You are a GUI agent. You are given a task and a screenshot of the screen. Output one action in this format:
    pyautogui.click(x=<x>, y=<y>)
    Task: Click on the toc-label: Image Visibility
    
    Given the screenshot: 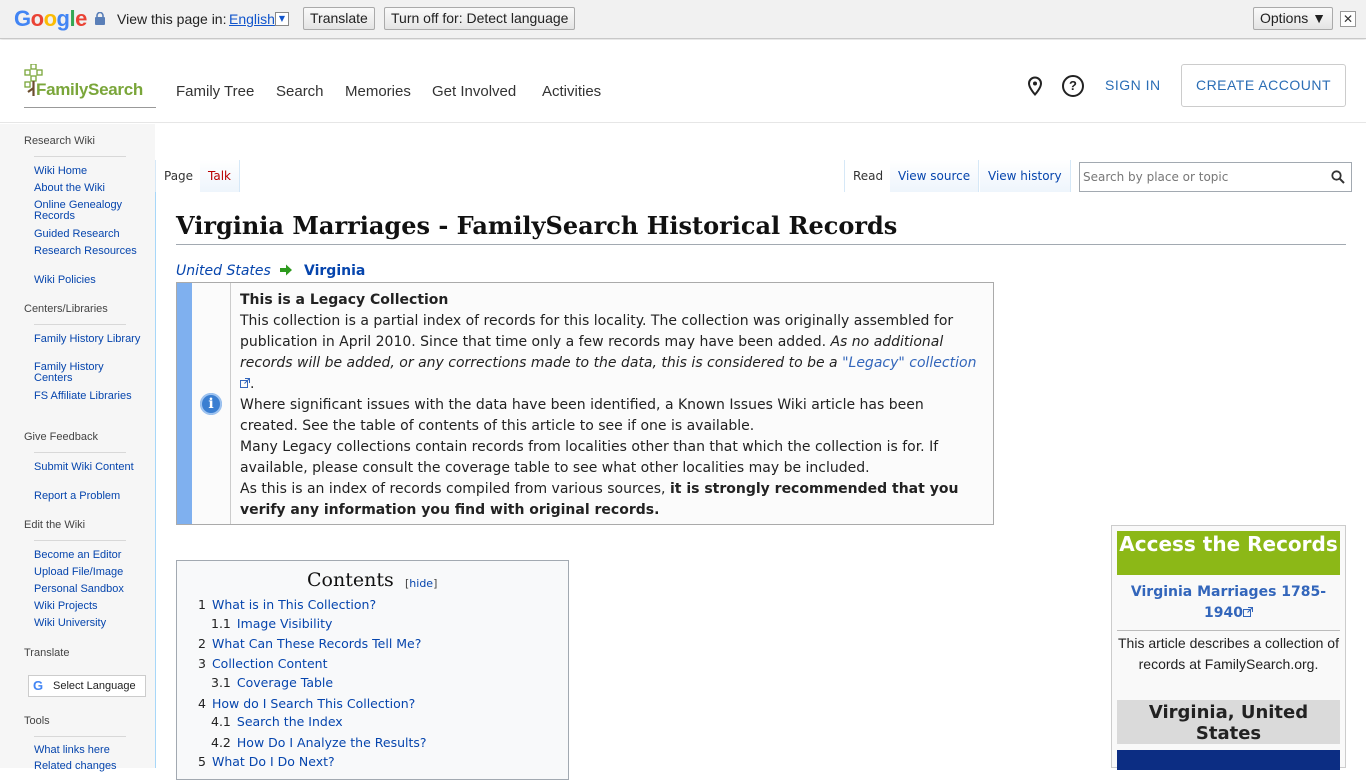 What is the action you would take?
    pyautogui.click(x=284, y=623)
    